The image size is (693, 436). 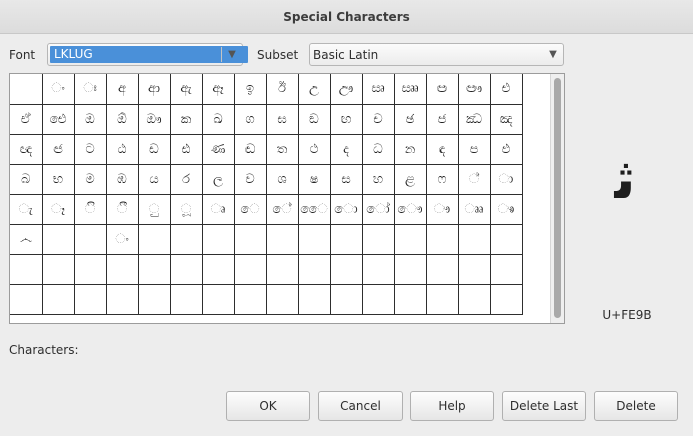 I want to click on scrollbar-thumb, so click(x=557, y=198).